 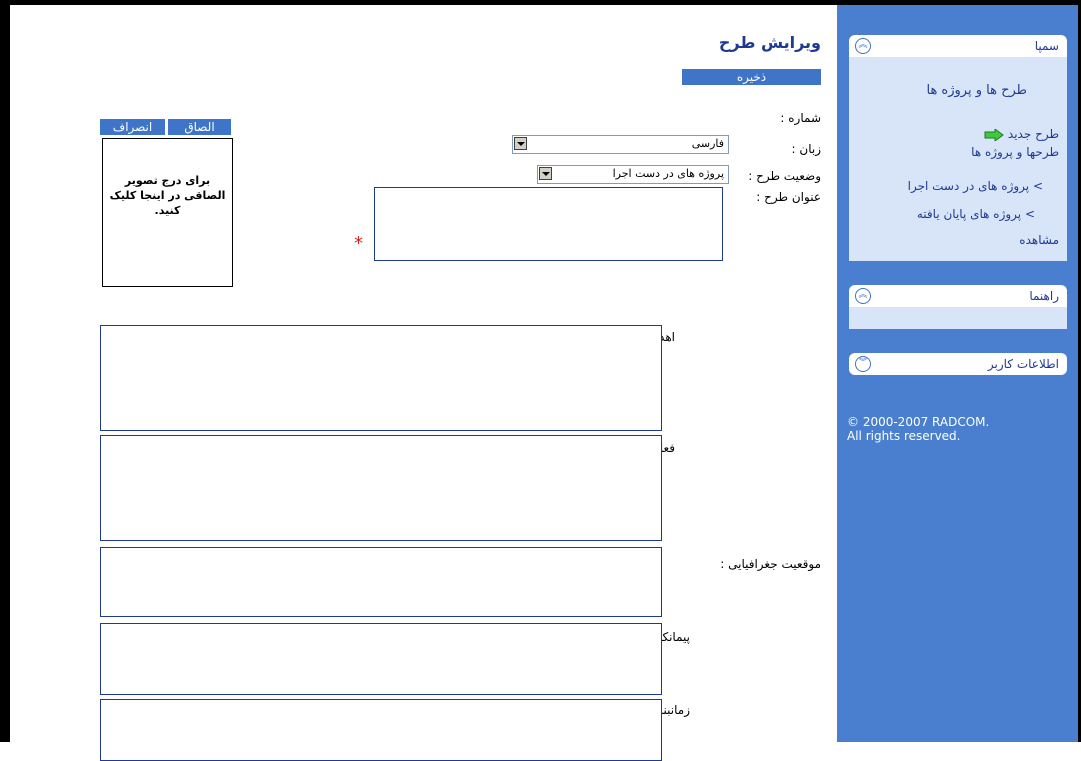 What do you see at coordinates (1015, 152) in the screenshot?
I see `plans-projects-link: طرحها و پروژه ها` at bounding box center [1015, 152].